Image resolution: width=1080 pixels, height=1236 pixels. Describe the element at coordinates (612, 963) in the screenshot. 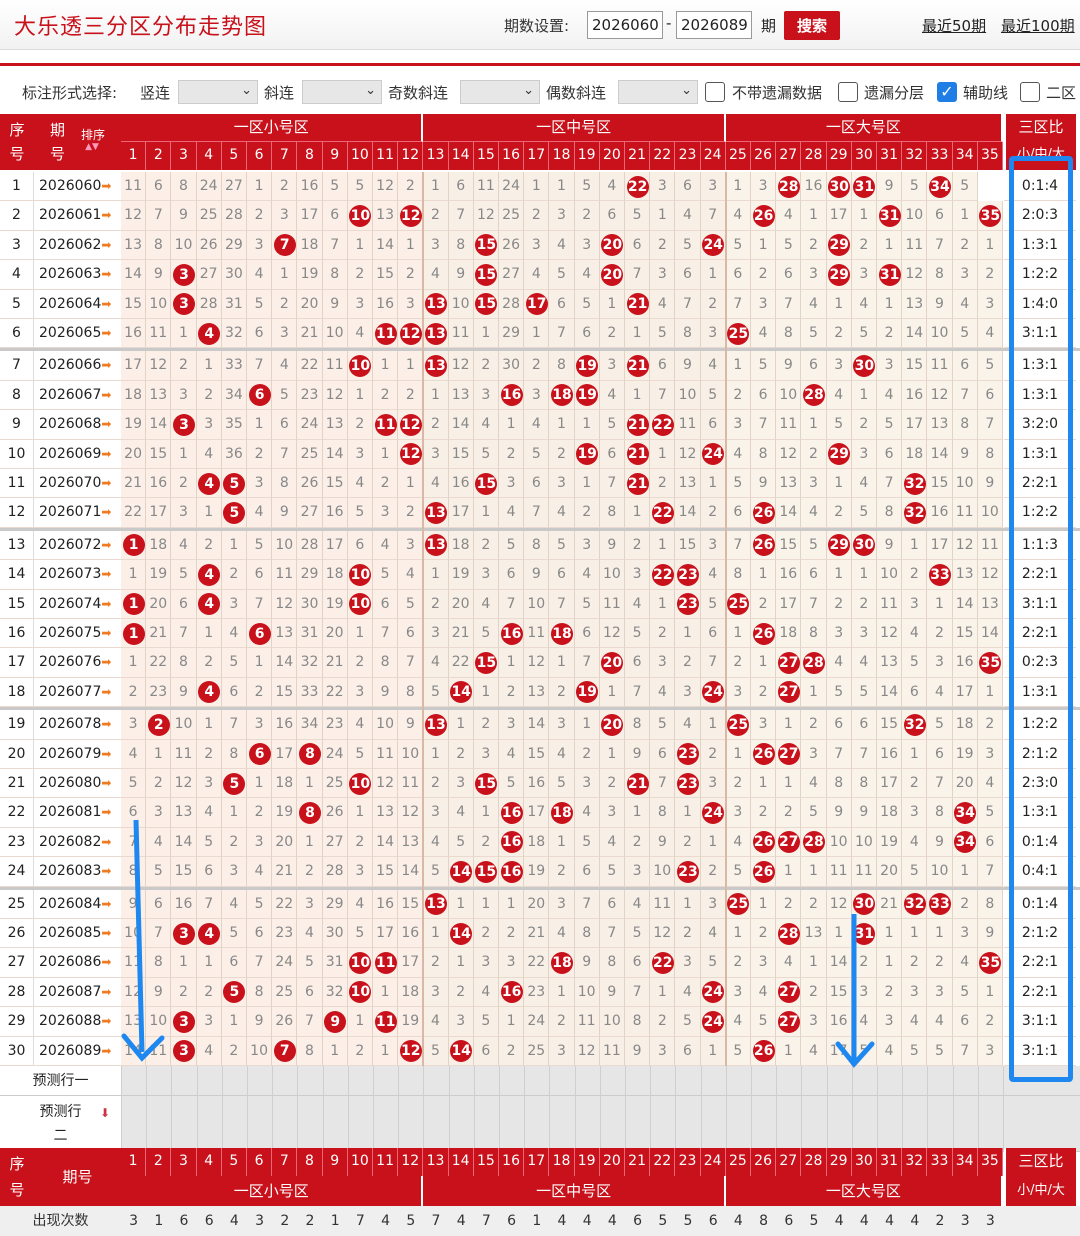

I see `trend-cell: 8` at that location.